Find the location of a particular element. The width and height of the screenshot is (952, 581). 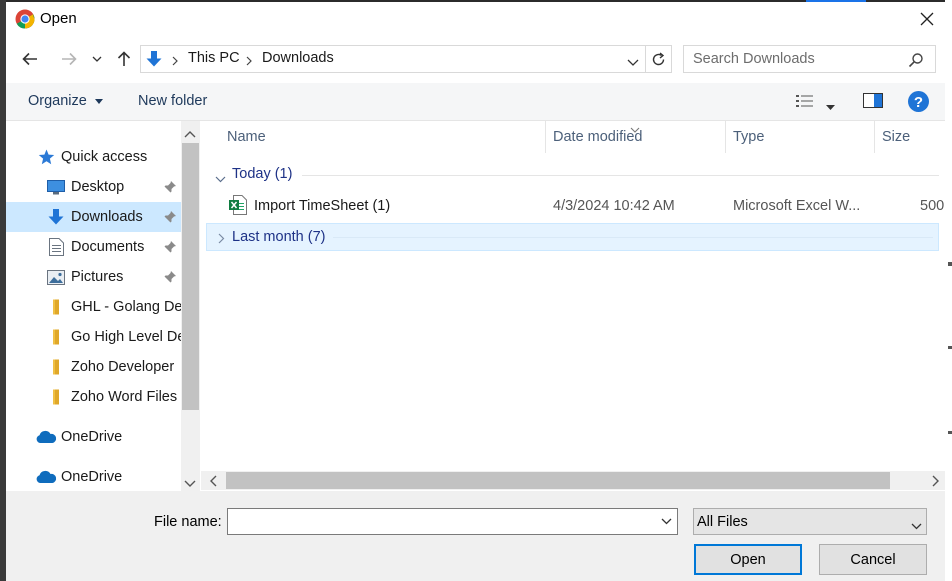

sidebar-item-folder: Go High Level Dev is located at coordinates (93, 337).